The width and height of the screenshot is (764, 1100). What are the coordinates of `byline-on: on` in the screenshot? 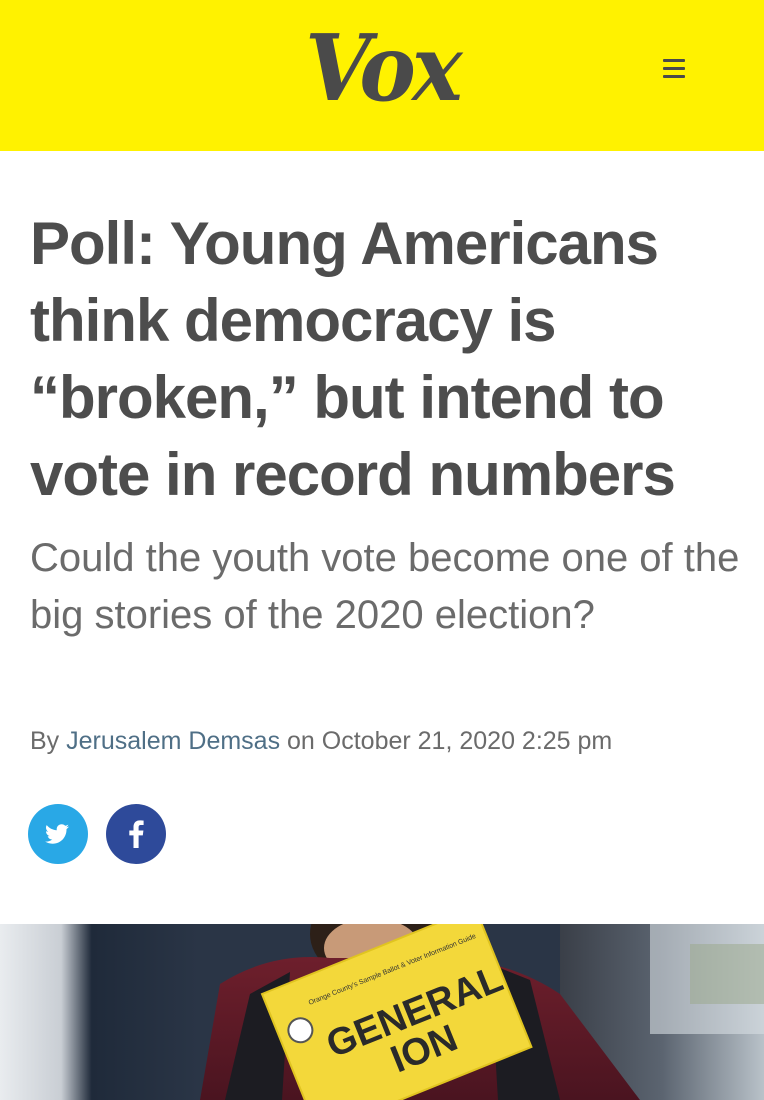 It's located at (301, 741).